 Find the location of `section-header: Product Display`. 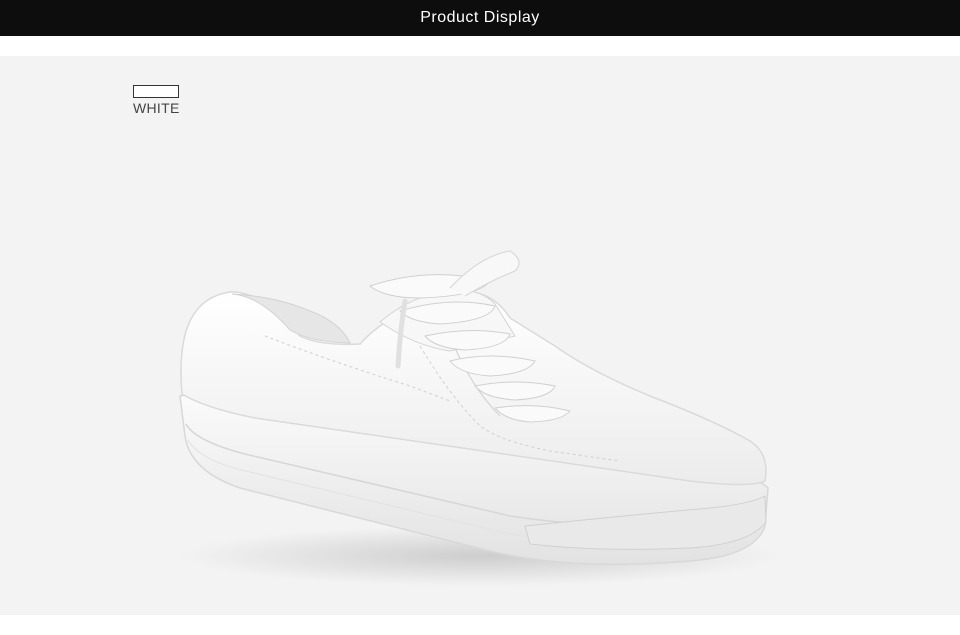

section-header: Product Display is located at coordinates (480, 18).